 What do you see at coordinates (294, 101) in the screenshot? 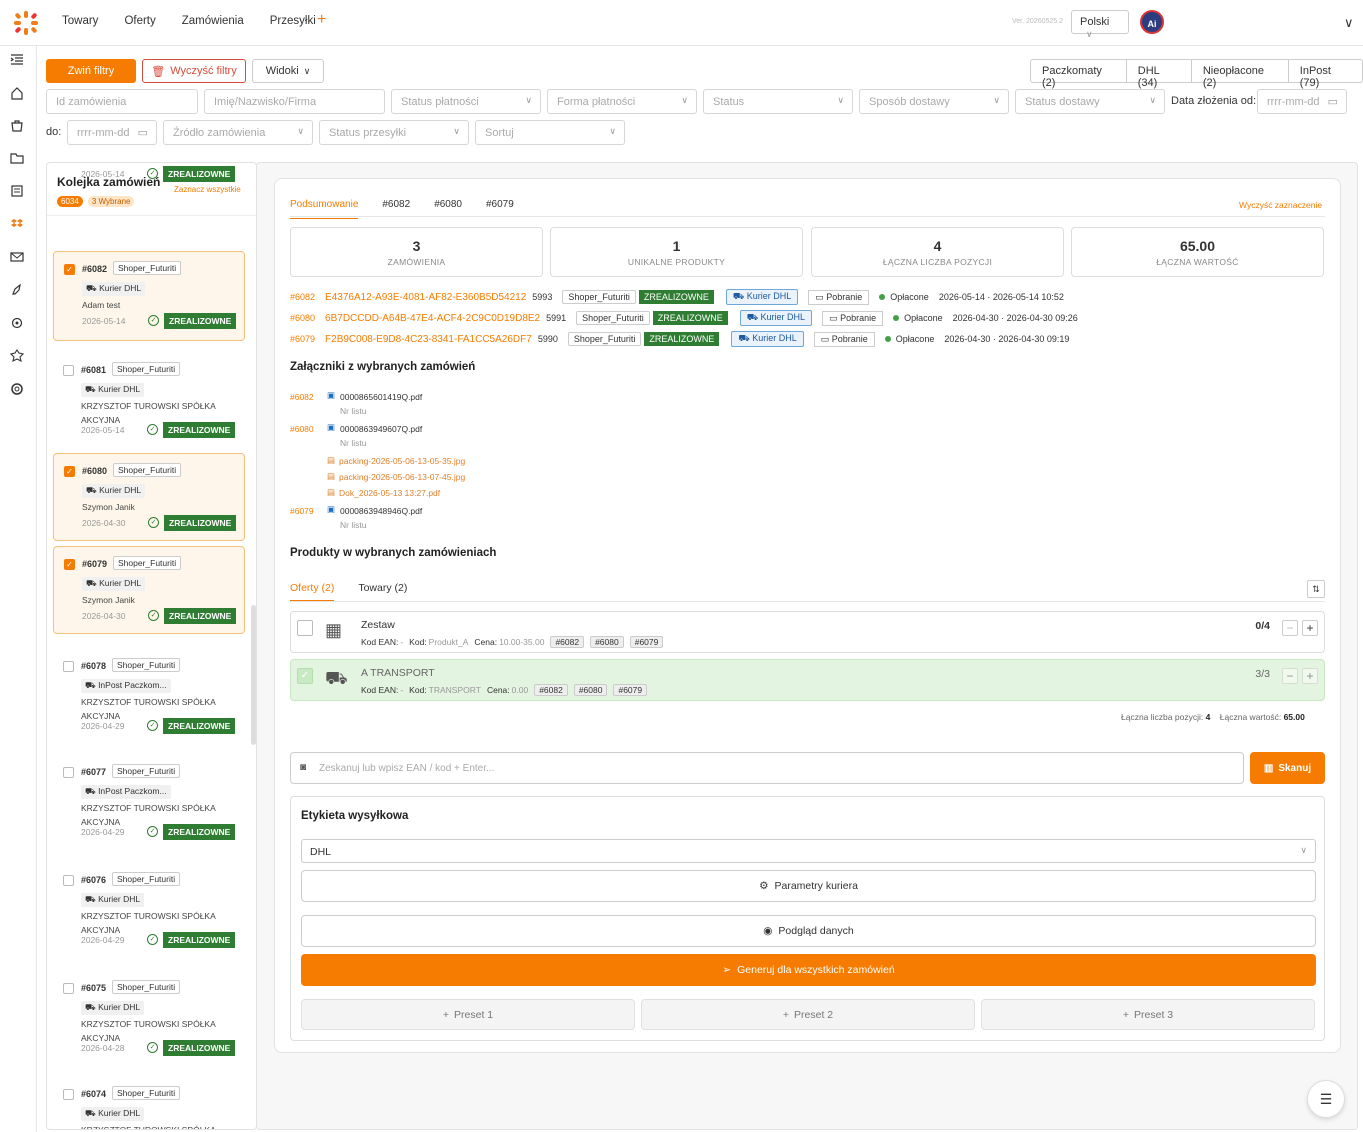
I see `name-input: Imię/Nazwisko/Firma` at bounding box center [294, 101].